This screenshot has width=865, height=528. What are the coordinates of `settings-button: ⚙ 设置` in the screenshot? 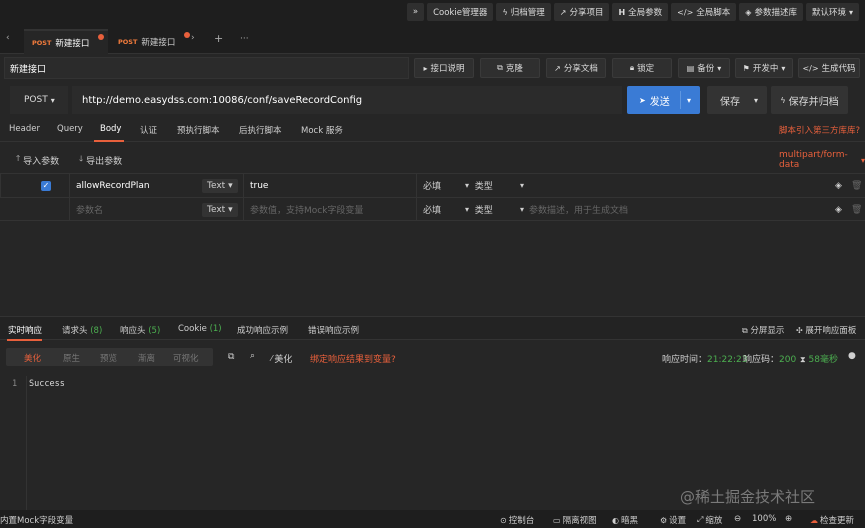 It's located at (673, 520).